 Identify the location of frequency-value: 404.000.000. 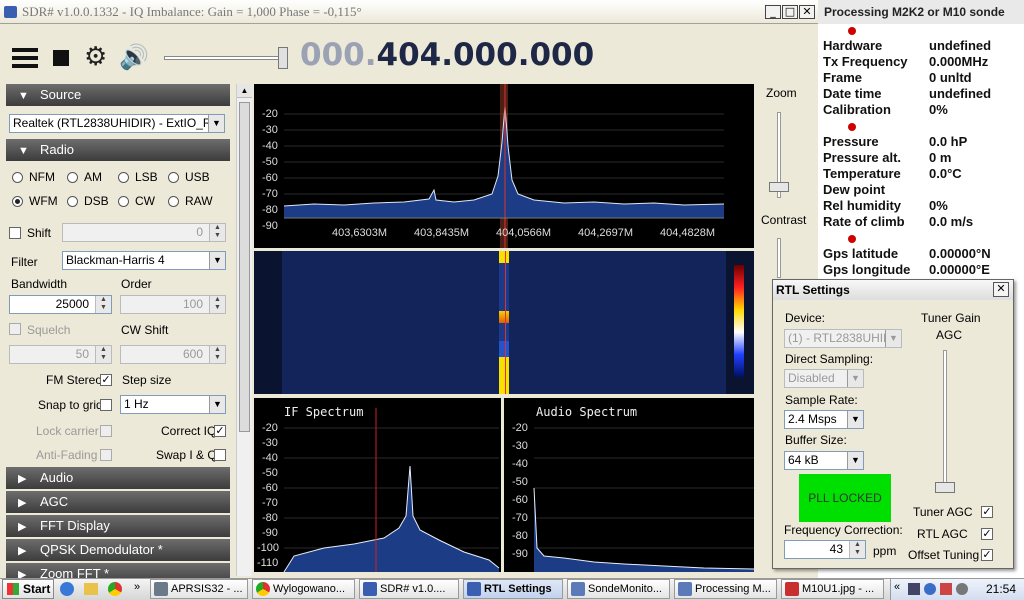
(485, 55).